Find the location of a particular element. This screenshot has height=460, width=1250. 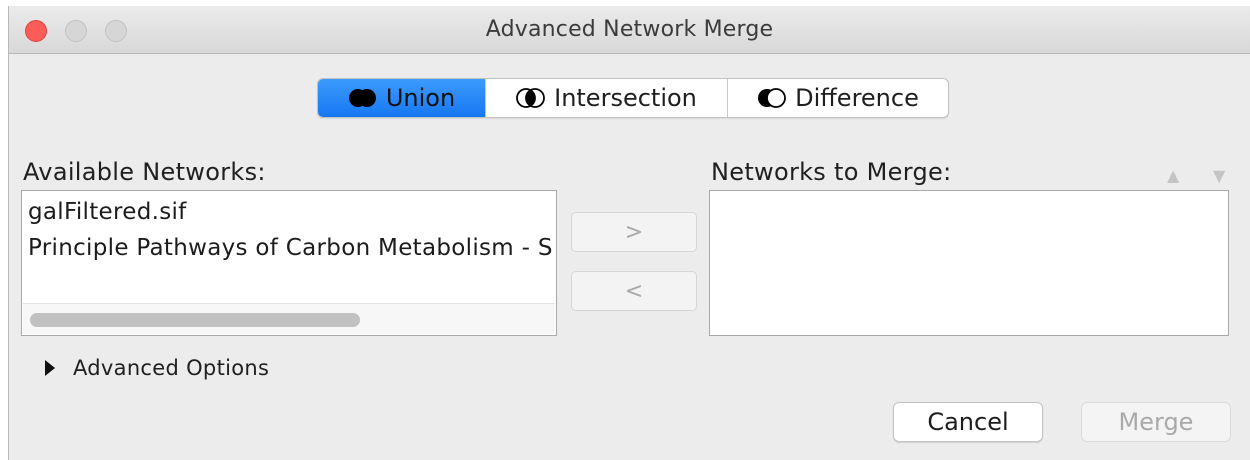

horizontal-scrollbar is located at coordinates (289, 318).